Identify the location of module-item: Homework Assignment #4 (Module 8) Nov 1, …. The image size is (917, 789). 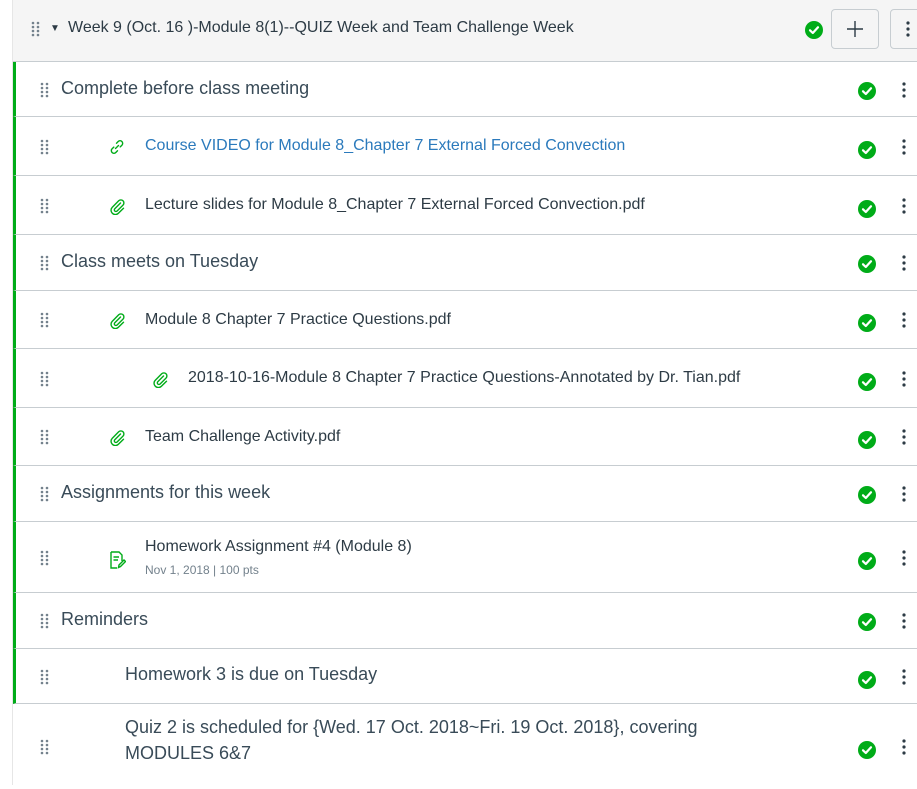
(465, 557).